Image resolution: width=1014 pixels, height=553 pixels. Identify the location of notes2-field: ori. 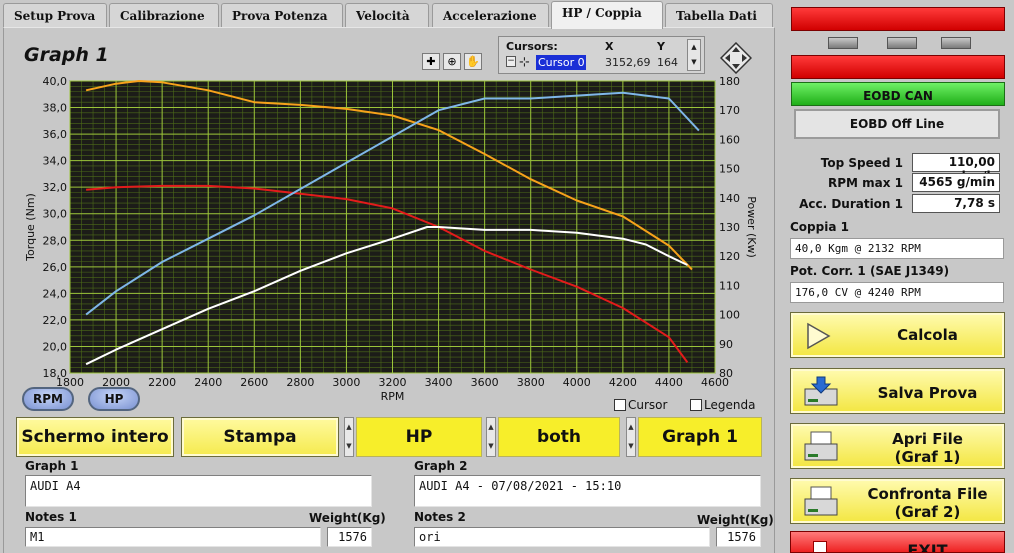
(562, 537).